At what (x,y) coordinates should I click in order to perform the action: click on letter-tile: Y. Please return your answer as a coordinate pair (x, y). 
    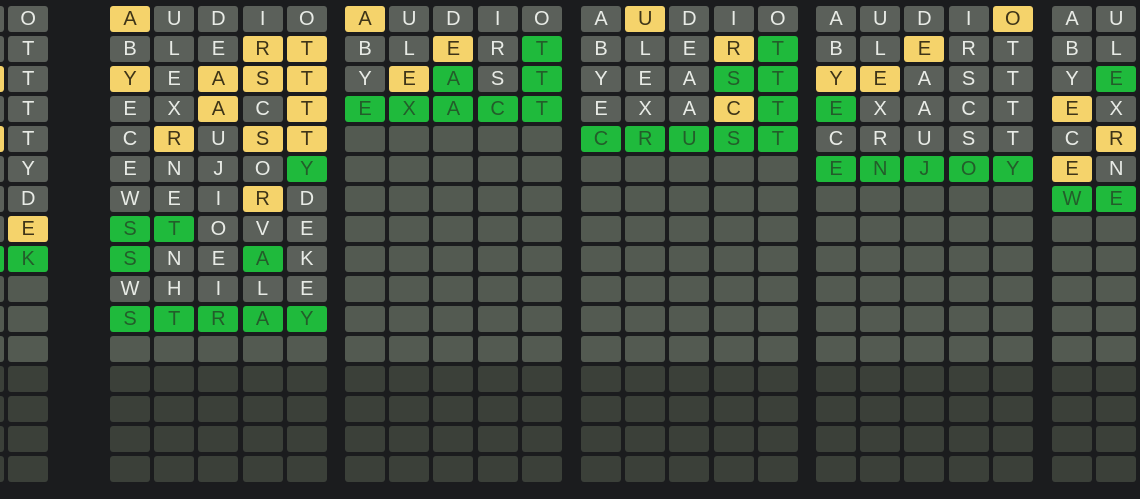
    Looking at the image, I should click on (28, 169).